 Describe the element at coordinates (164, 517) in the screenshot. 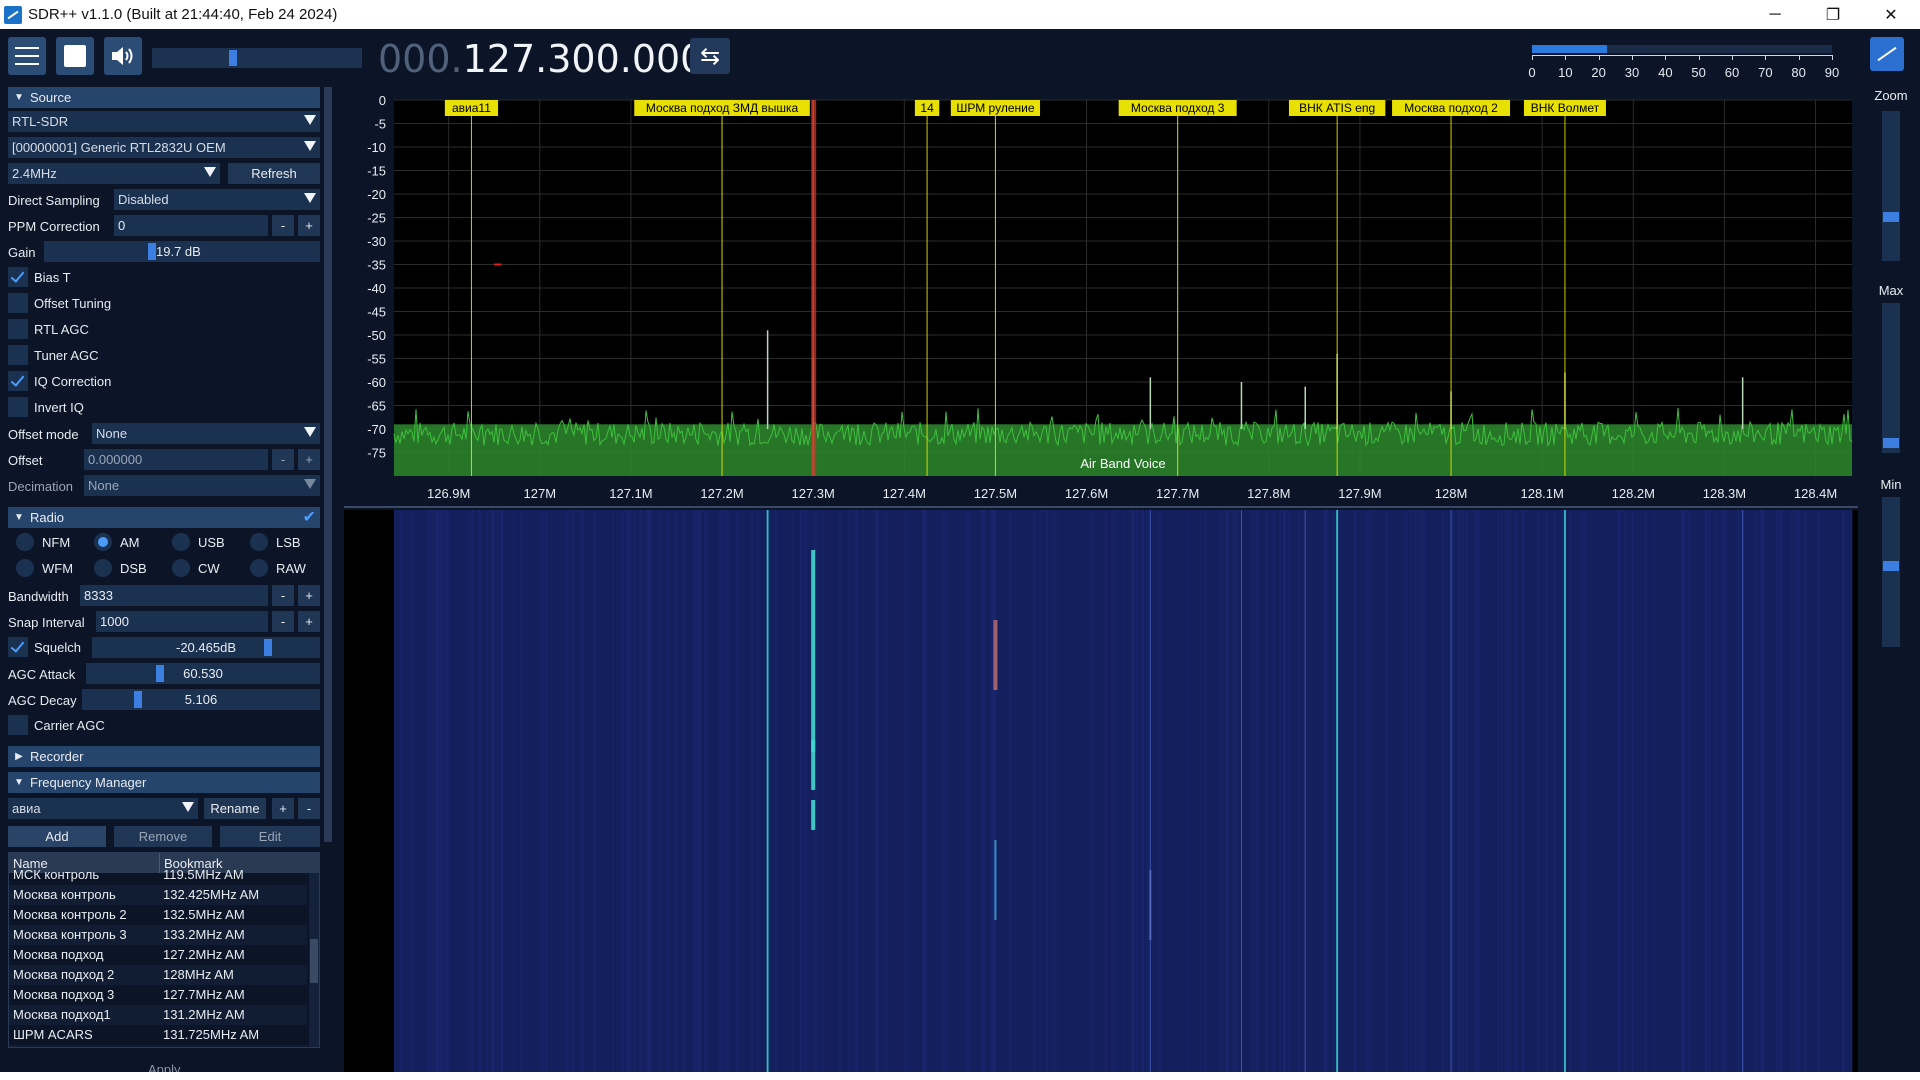

I see `radio-header: ▼ Radio ✔` at that location.